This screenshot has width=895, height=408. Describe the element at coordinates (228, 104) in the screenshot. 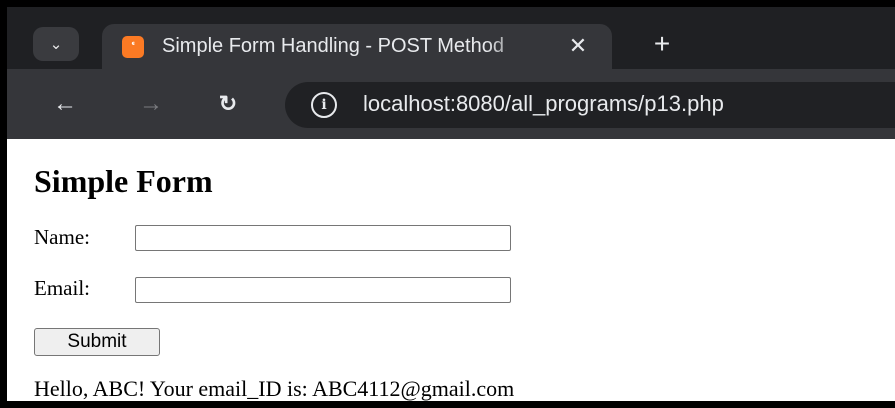

I see `reload-icon: ↻` at that location.